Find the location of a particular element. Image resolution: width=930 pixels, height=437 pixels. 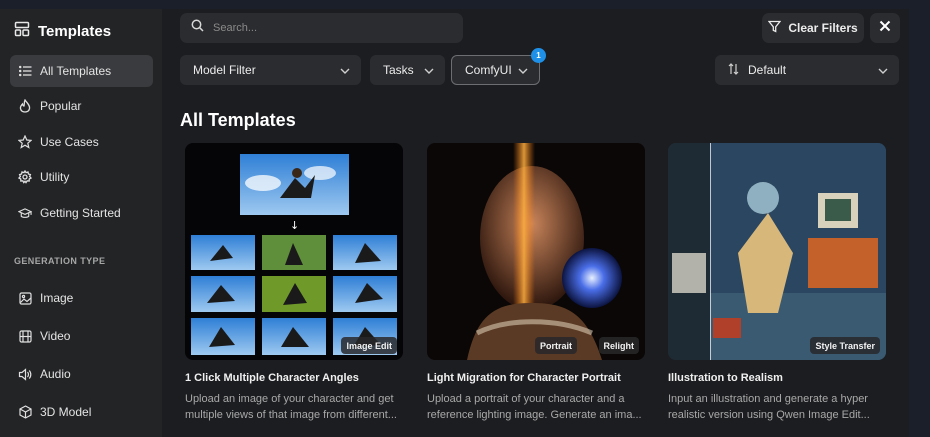

tasks-label: Tasks is located at coordinates (398, 70).